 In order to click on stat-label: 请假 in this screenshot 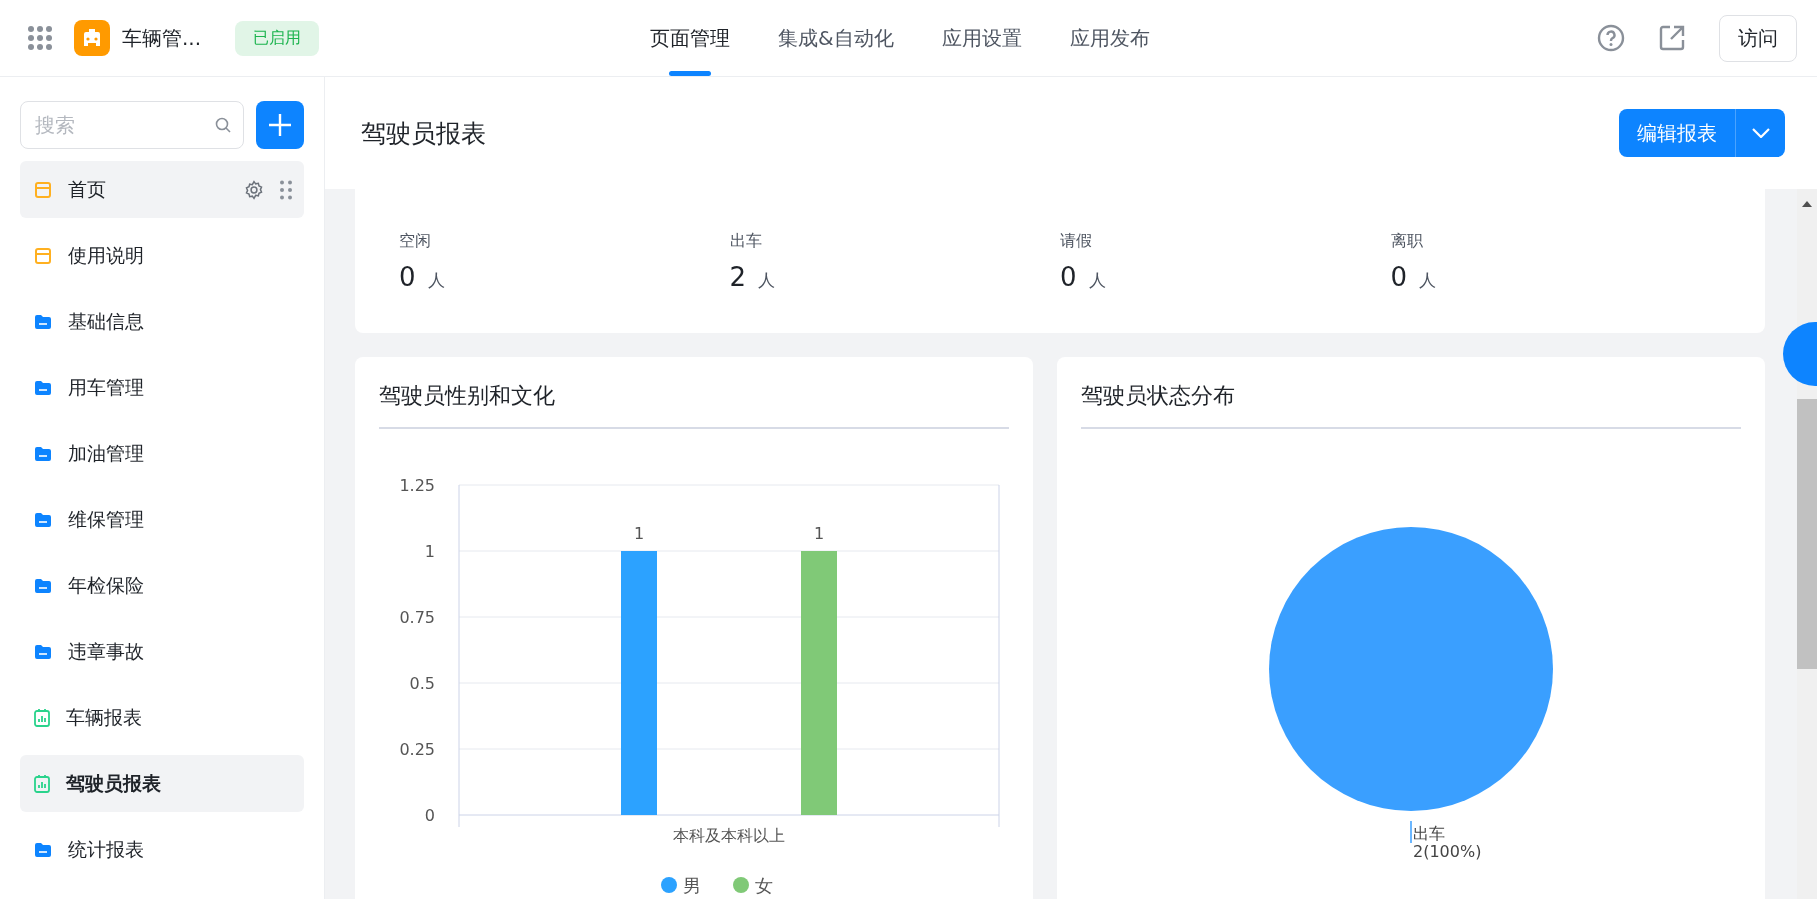, I will do `click(1076, 241)`.